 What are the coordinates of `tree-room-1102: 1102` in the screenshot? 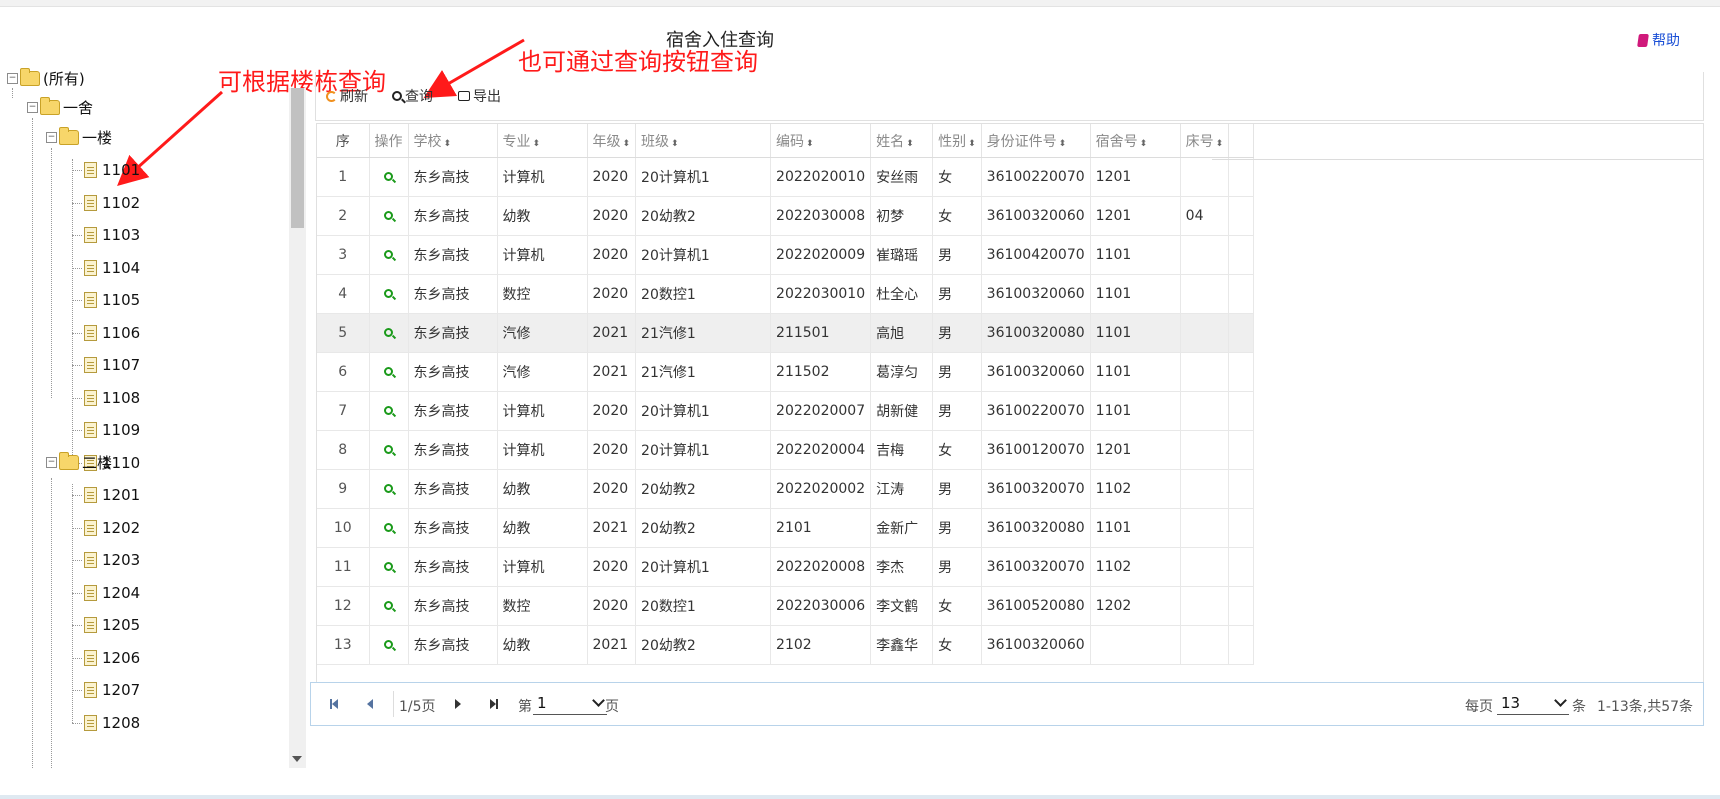 It's located at (112, 203).